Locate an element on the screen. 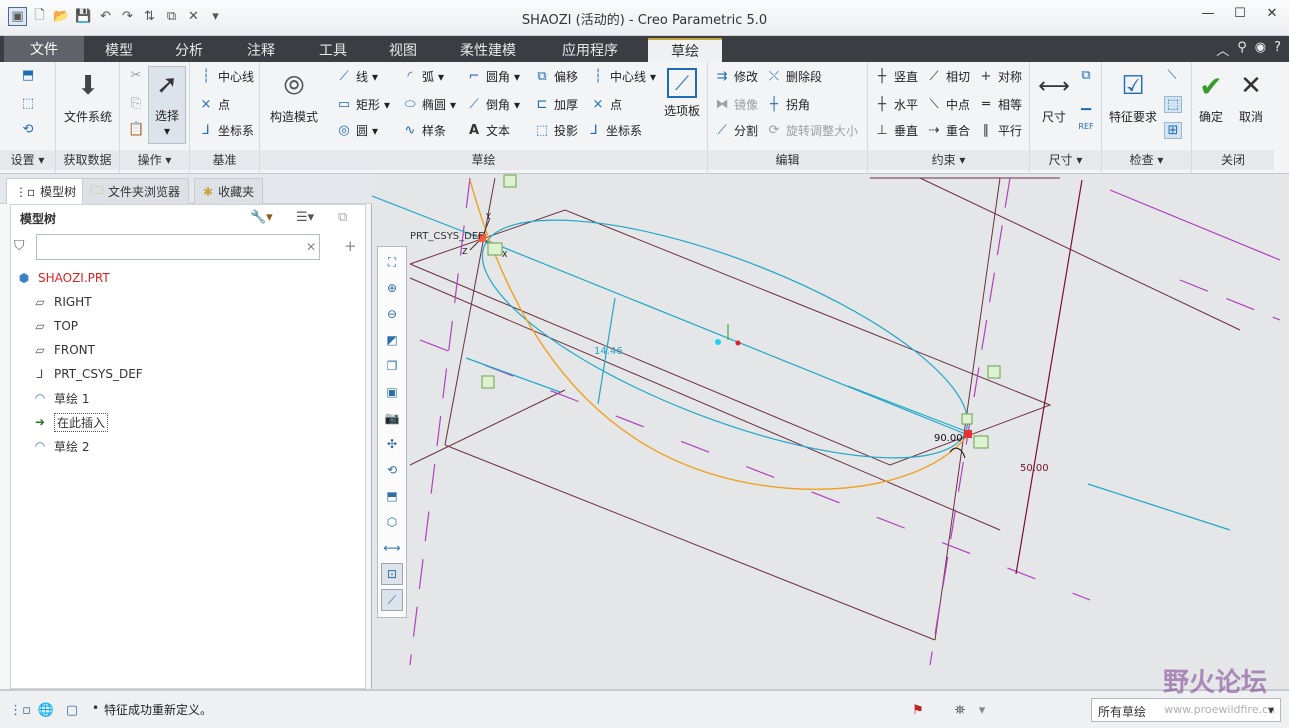  clear-search-icon: ✕ is located at coordinates (311, 247).